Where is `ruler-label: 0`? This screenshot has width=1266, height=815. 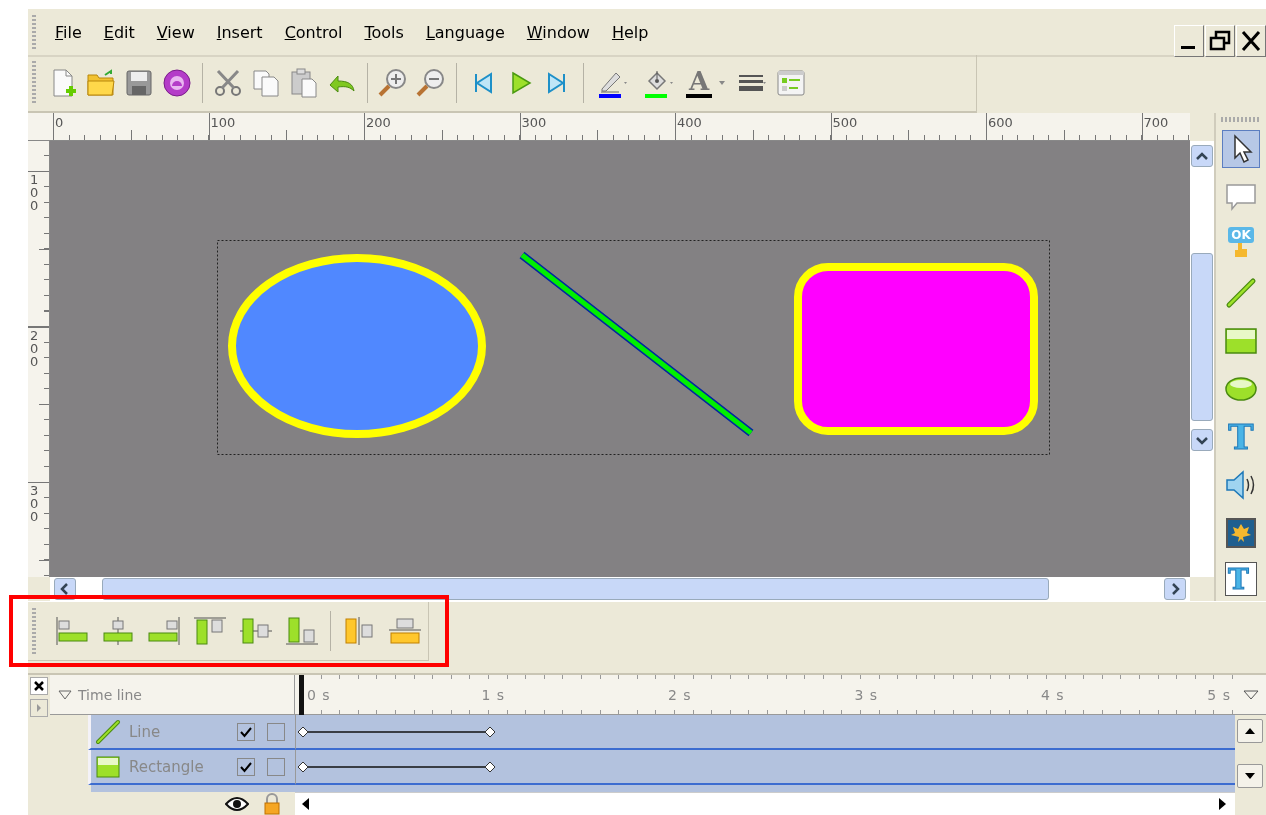 ruler-label: 0 is located at coordinates (59, 122).